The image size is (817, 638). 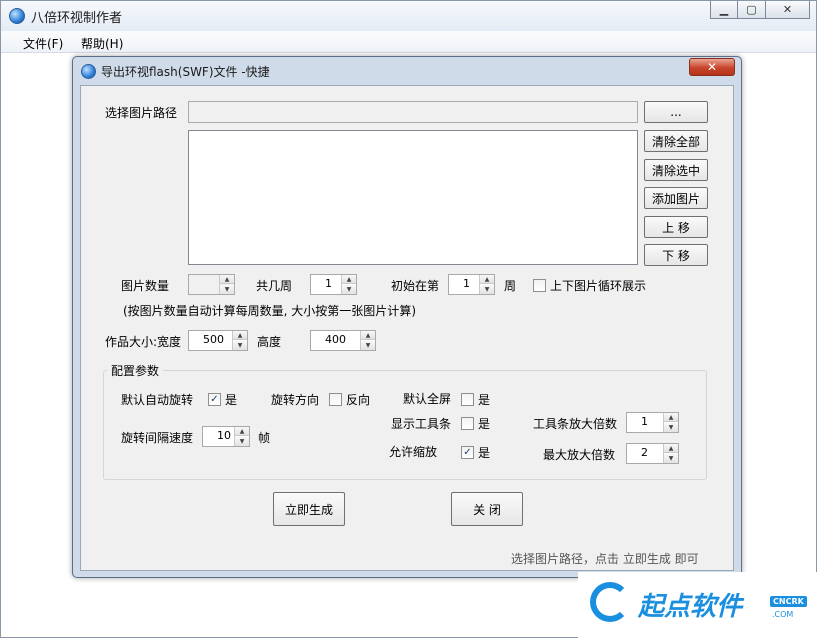 I want to click on allow-zoom-label: 允许缩放, so click(x=413, y=452).